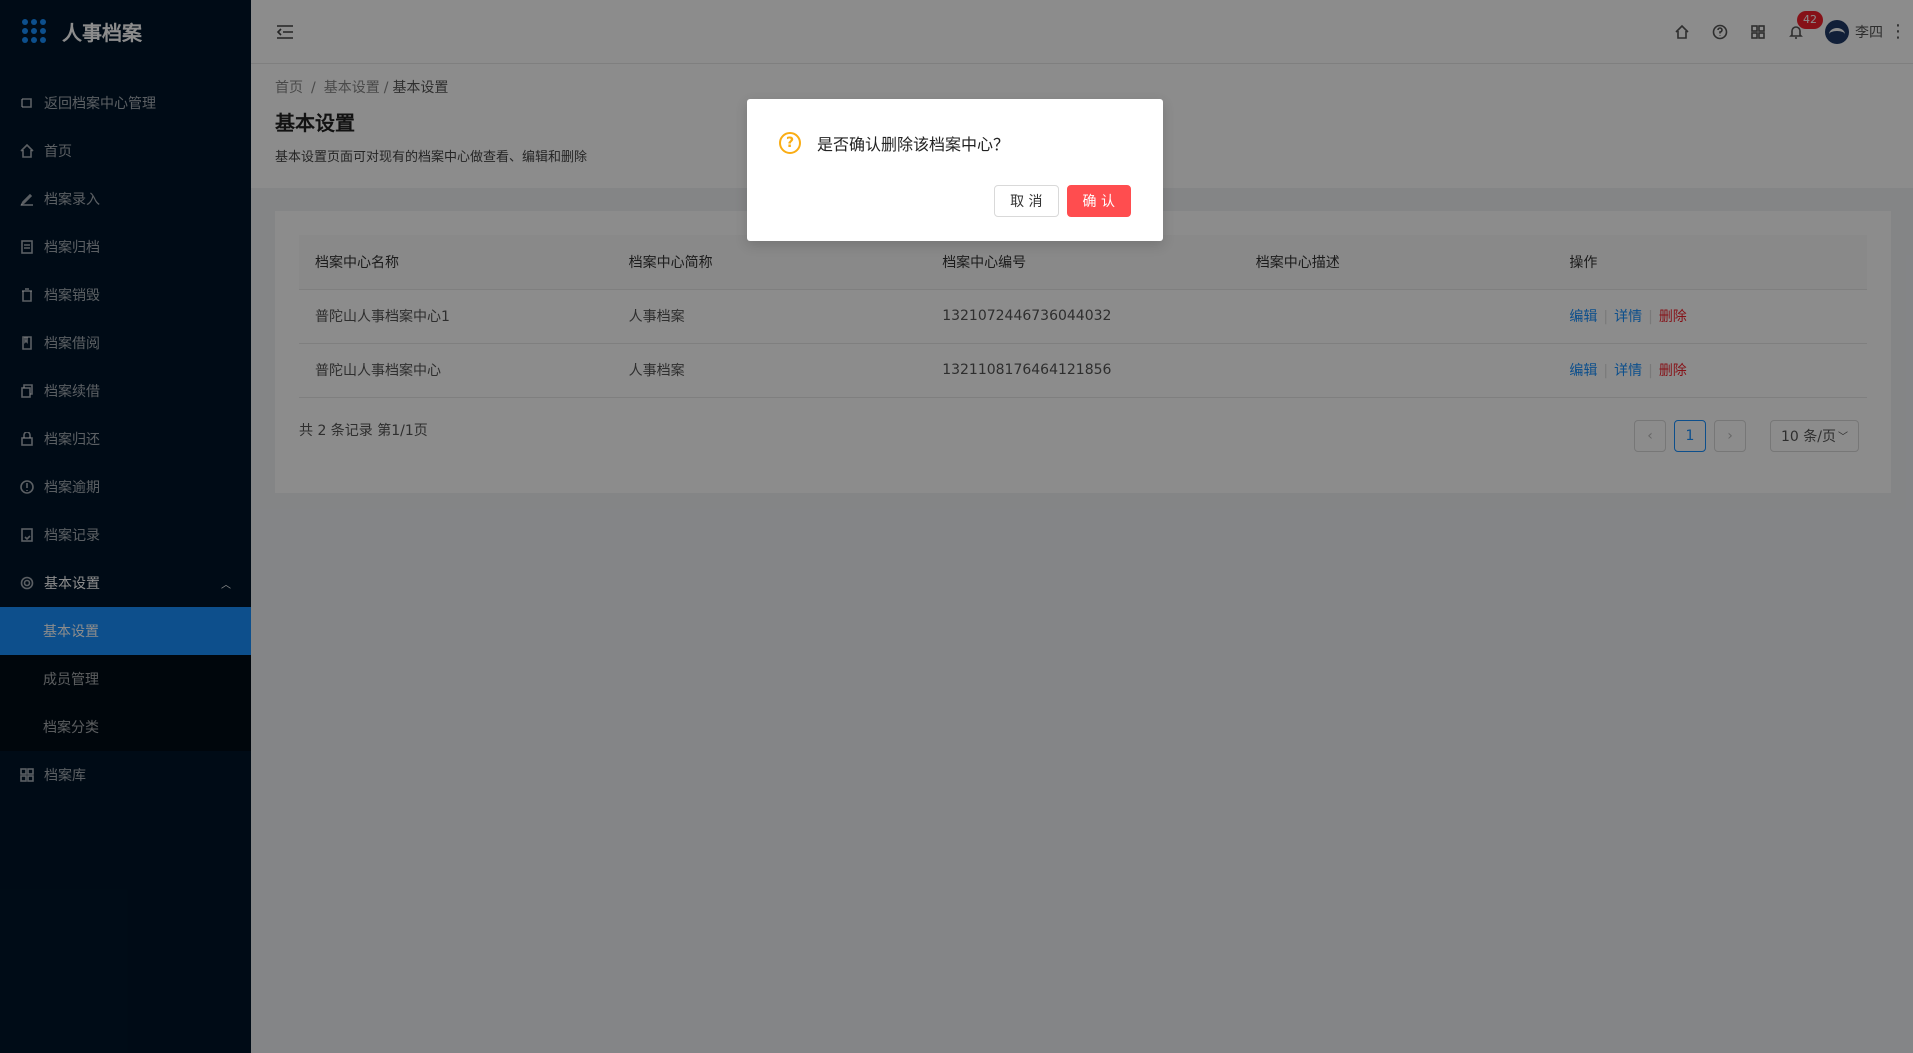  I want to click on confirm-button: 确 认, so click(1098, 201).